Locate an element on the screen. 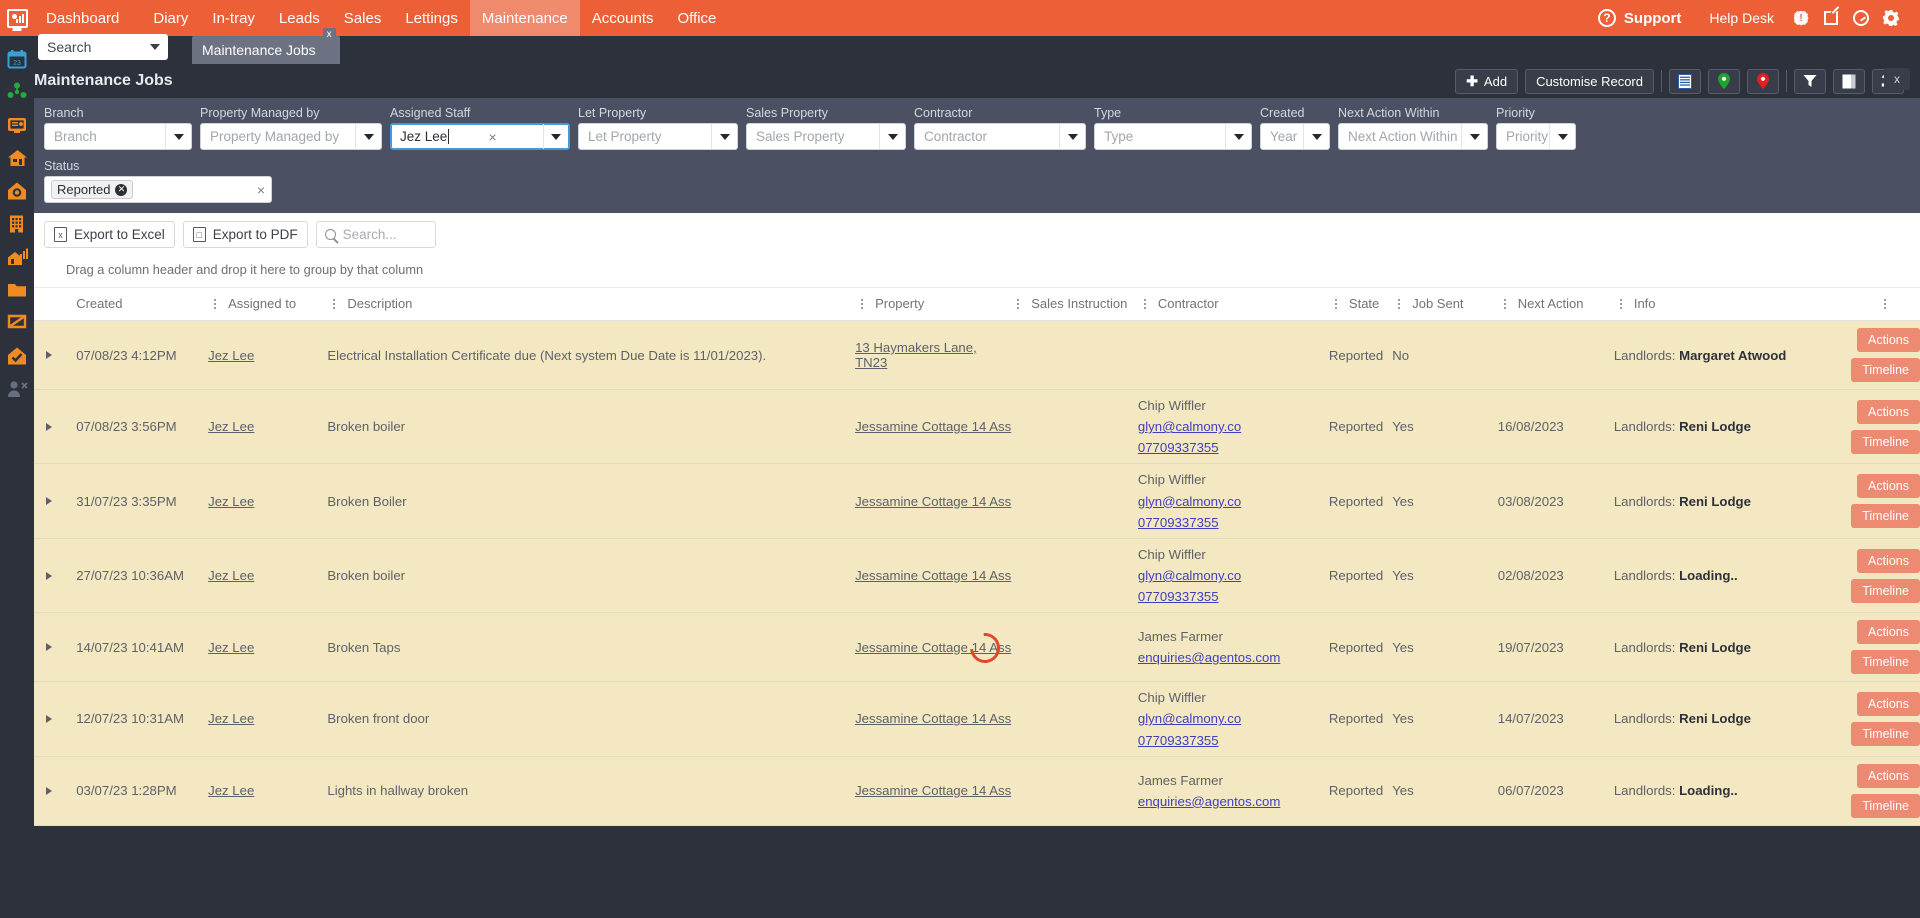  sidebar-item-property-chart is located at coordinates (17, 256).